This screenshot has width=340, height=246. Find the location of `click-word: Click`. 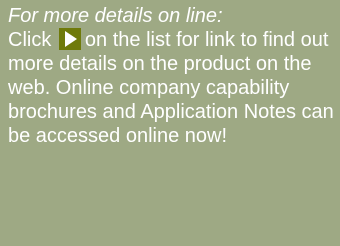

click-word: Click is located at coordinates (30, 40).